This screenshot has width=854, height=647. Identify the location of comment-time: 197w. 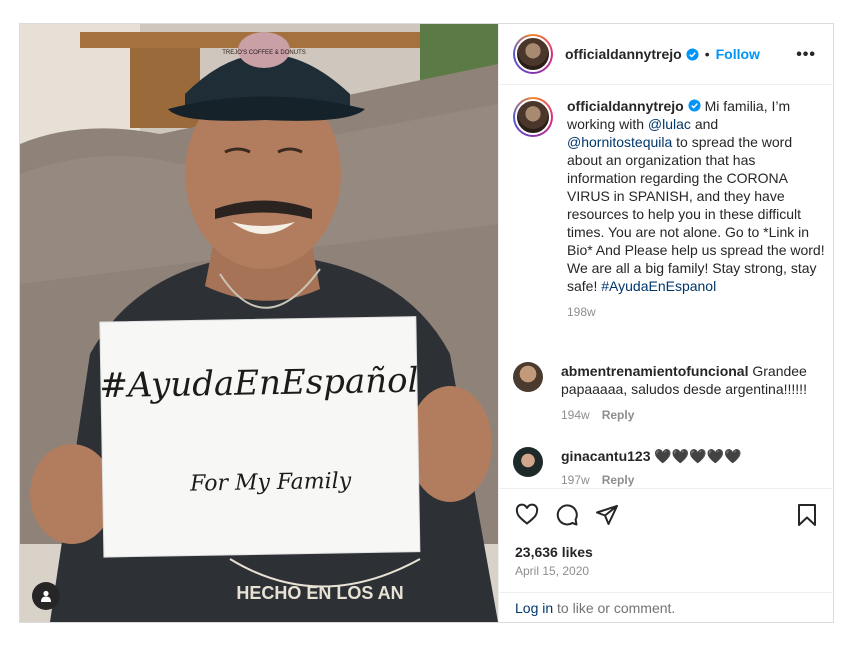
(575, 480).